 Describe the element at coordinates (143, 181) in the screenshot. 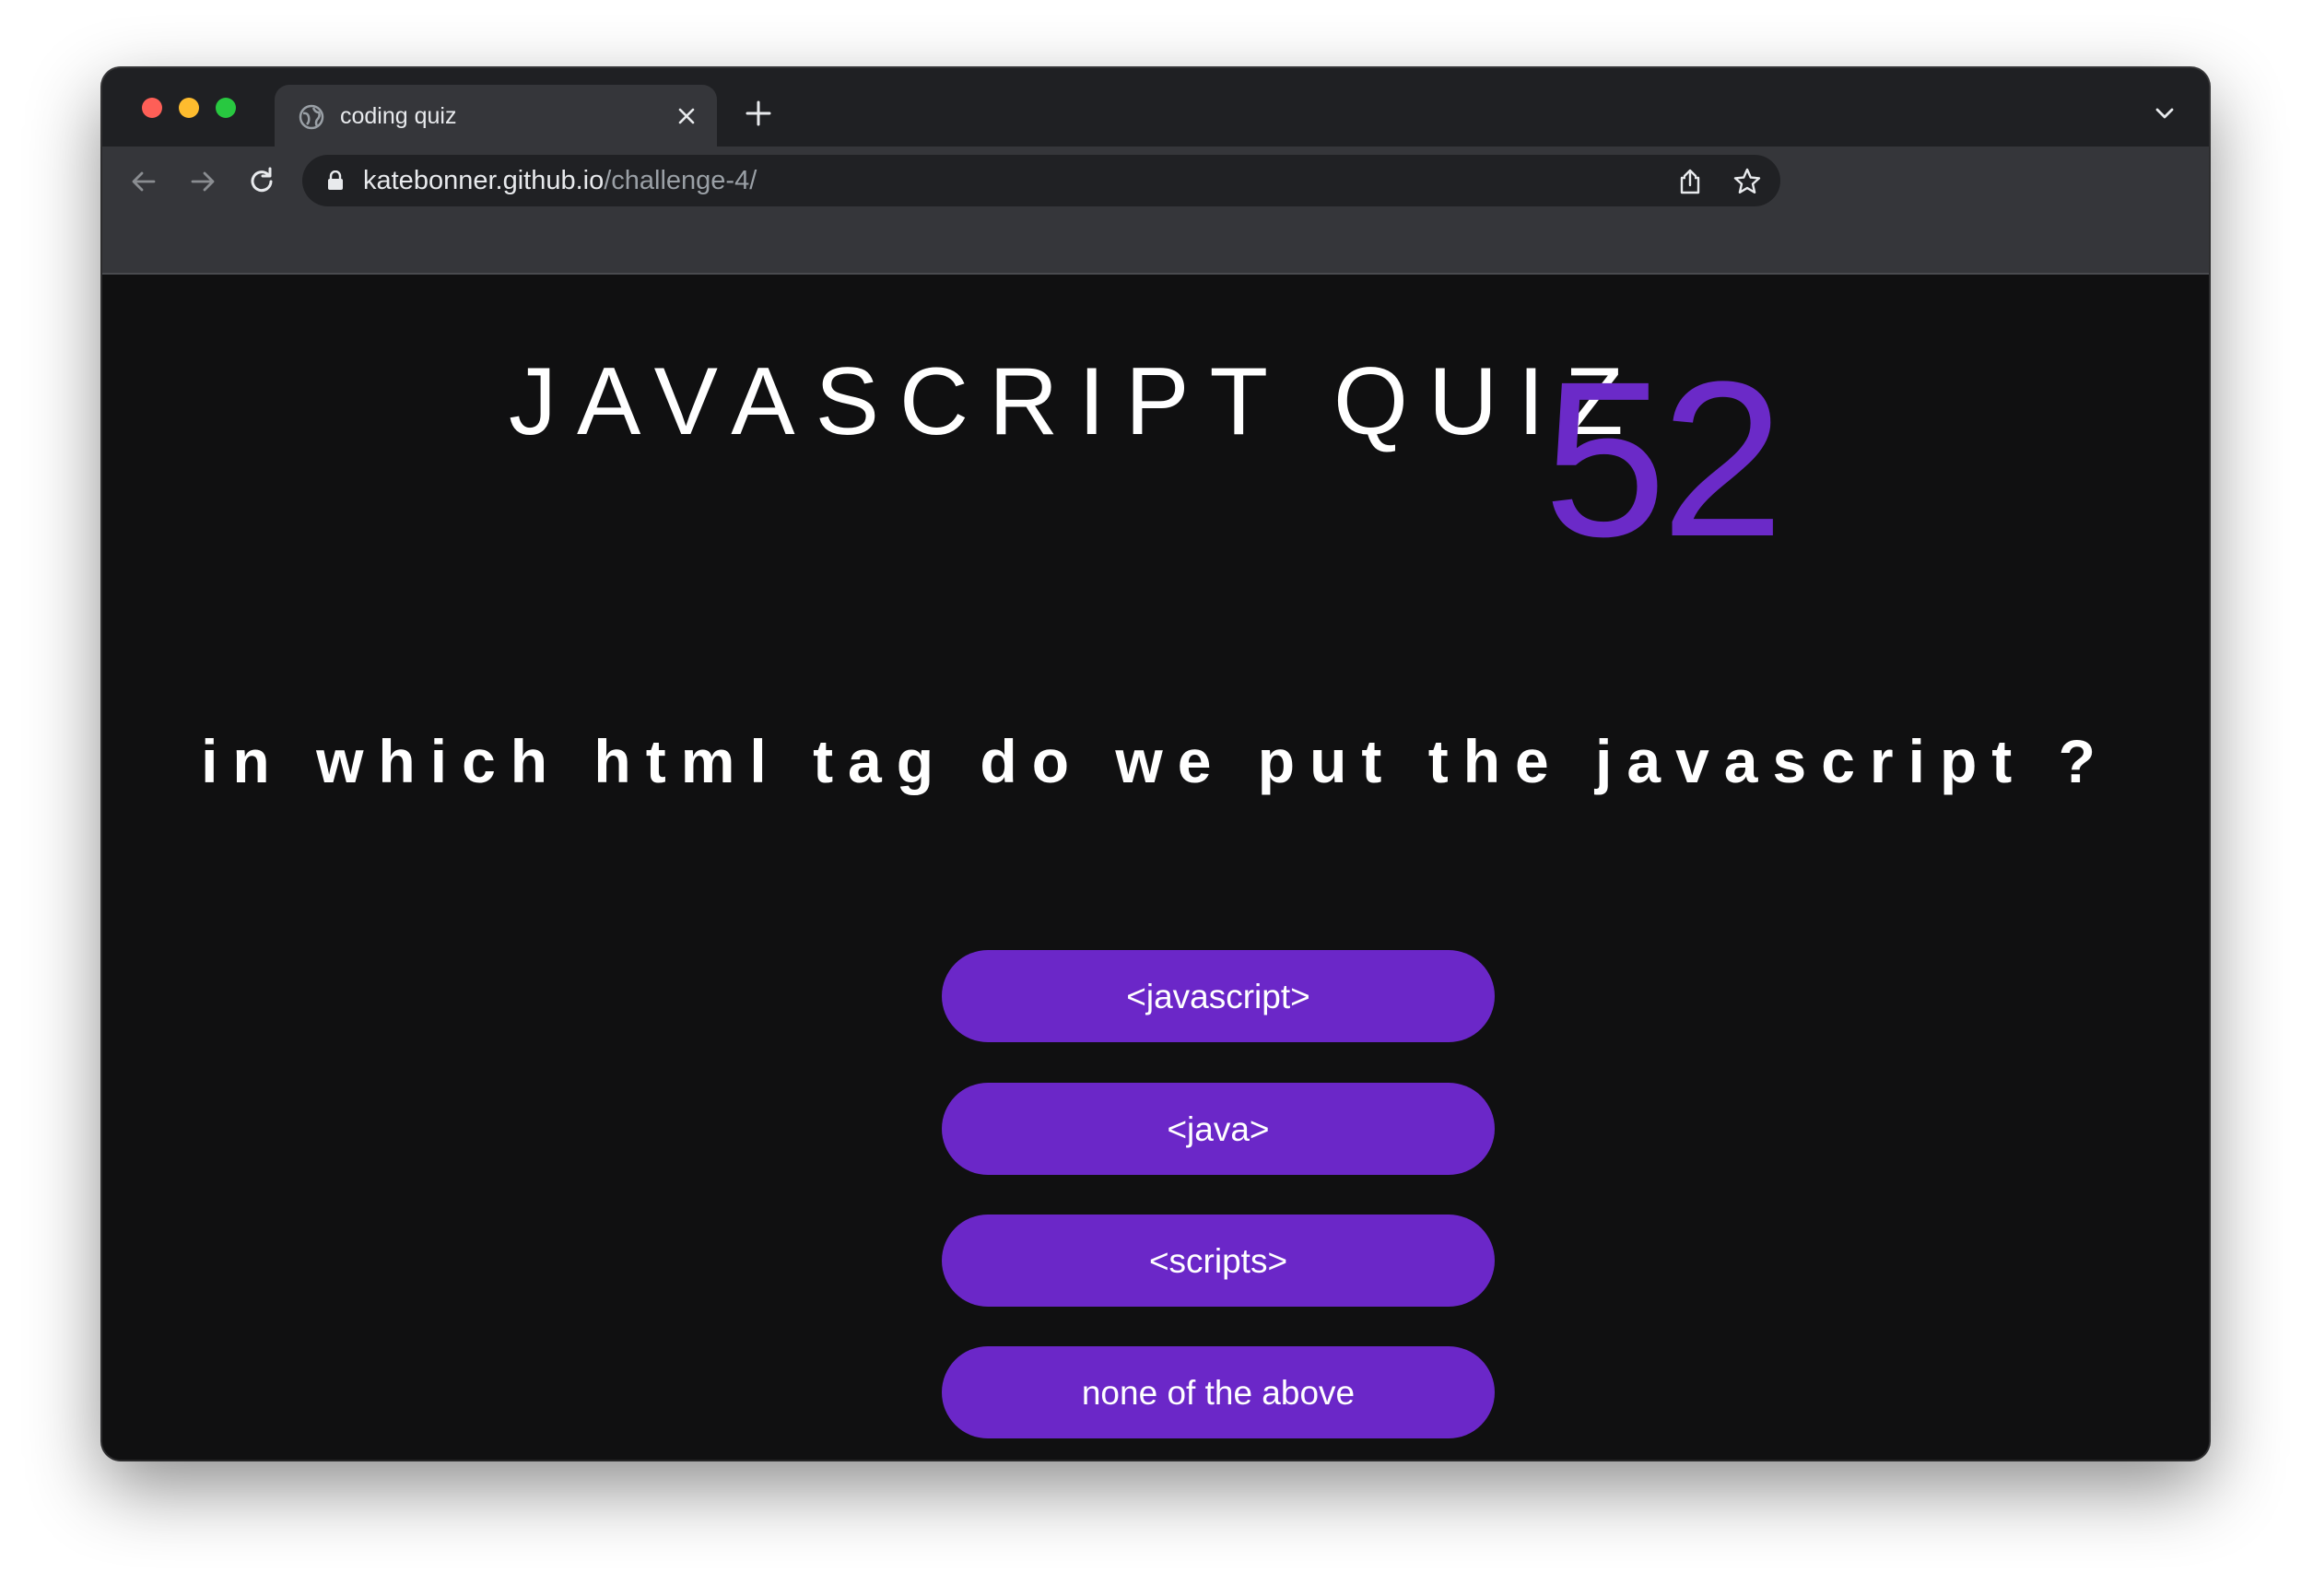

I see `back-arrow-icon` at that location.